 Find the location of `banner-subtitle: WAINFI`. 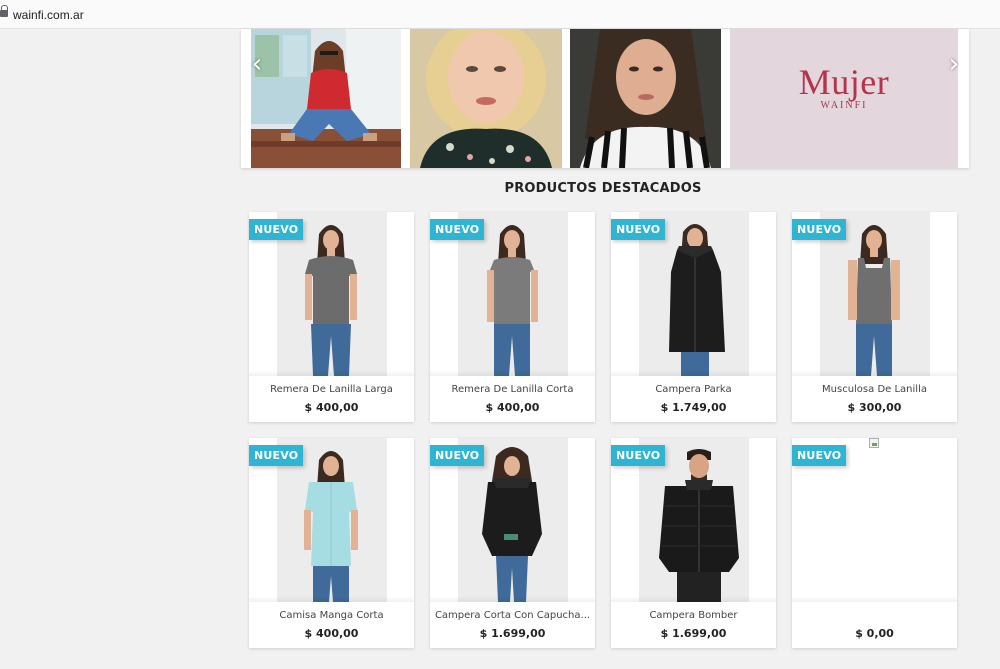

banner-subtitle: WAINFI is located at coordinates (844, 105).